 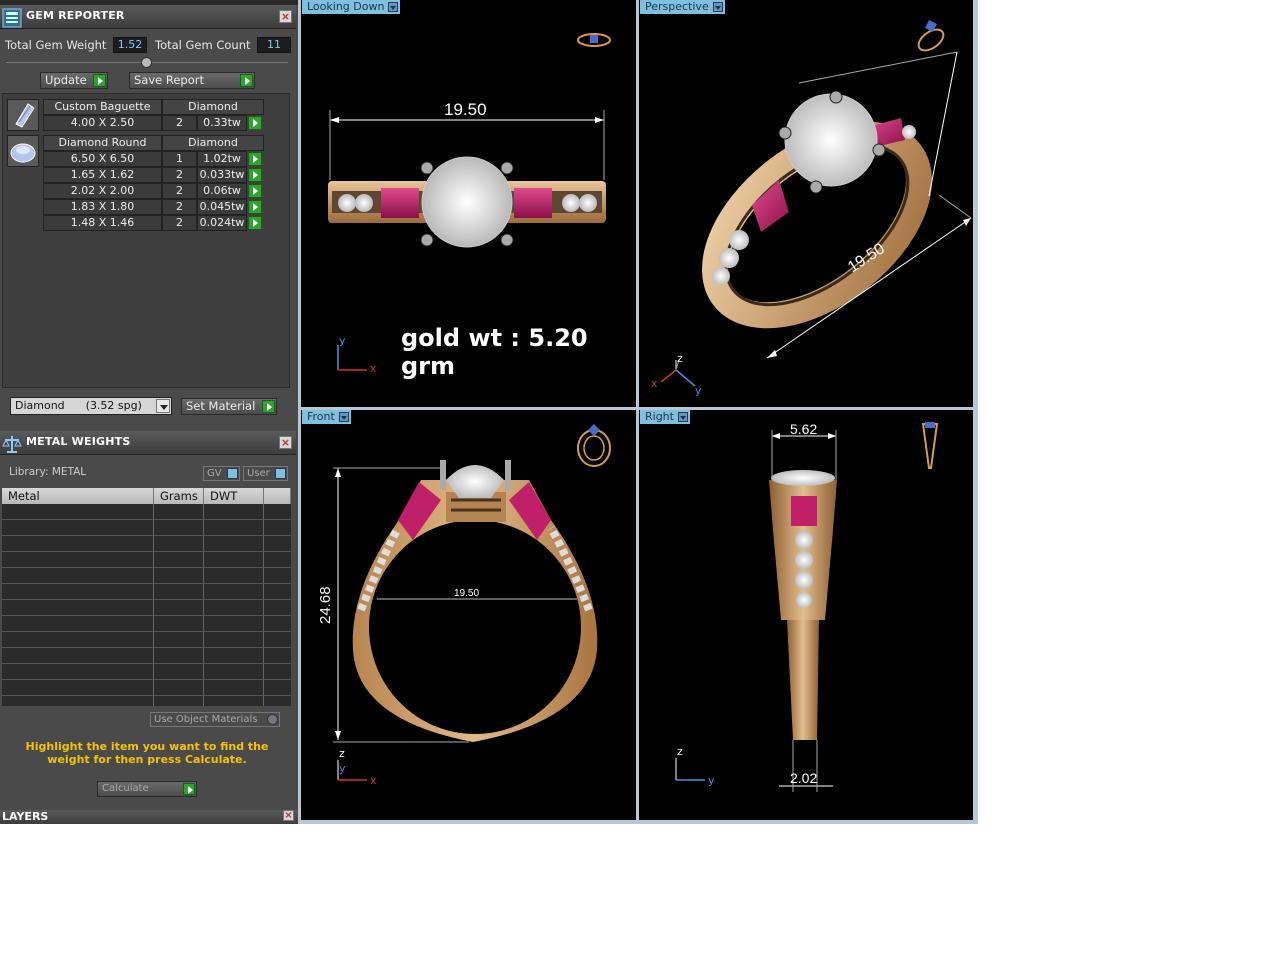 I want to click on material-select: Diamond (3.52 spg), so click(x=91, y=406).